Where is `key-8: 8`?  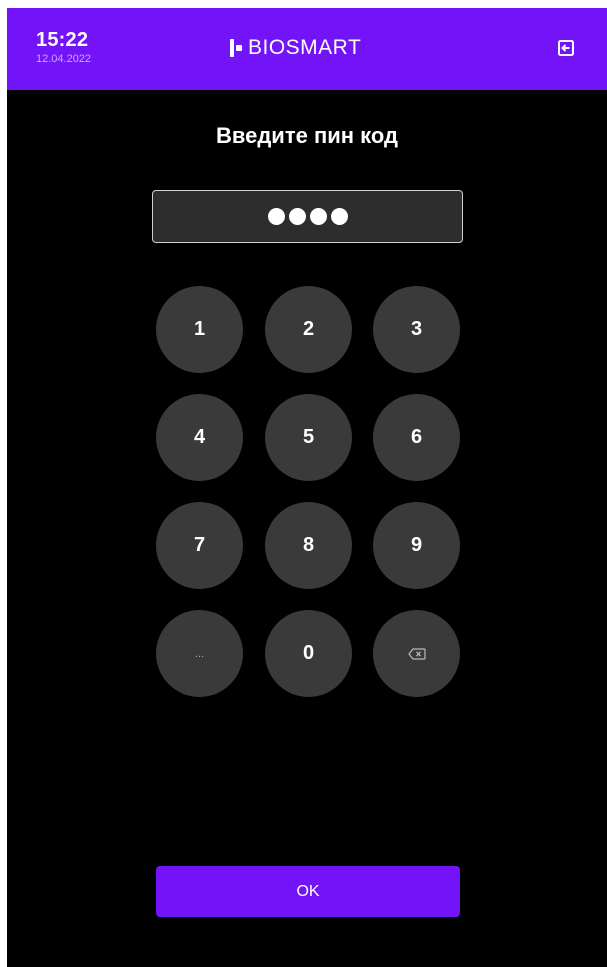 key-8: 8 is located at coordinates (308, 545).